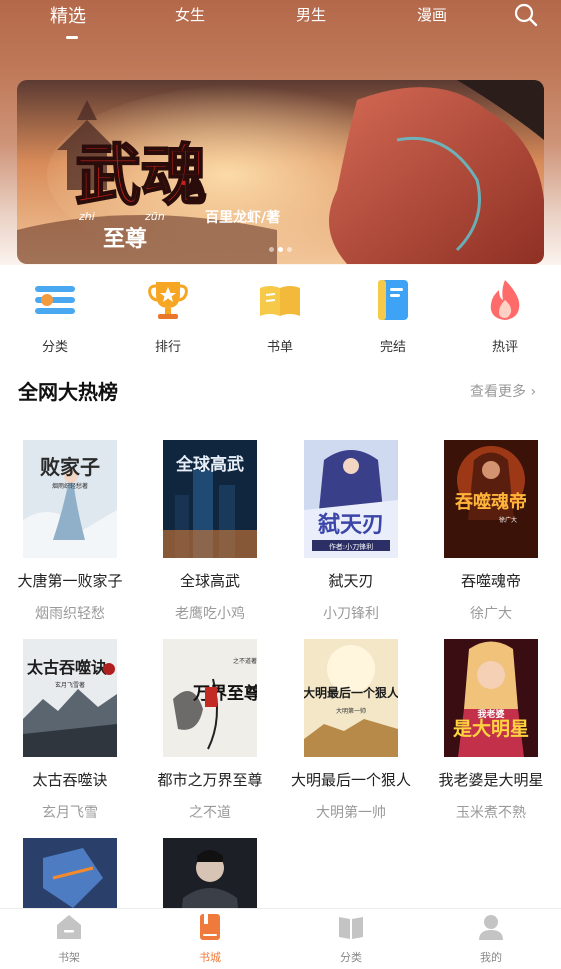  I want to click on banner-dot-active, so click(280, 249).